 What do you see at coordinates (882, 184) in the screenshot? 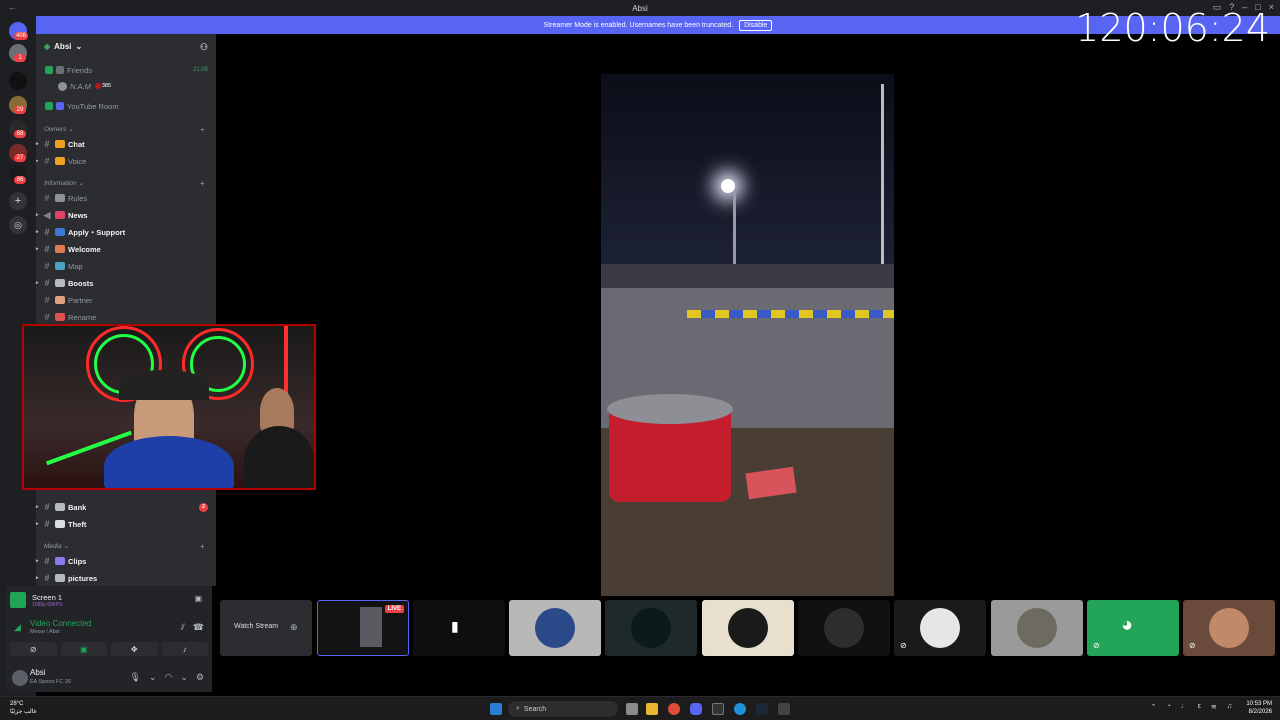
I see `lamp-post` at bounding box center [882, 184].